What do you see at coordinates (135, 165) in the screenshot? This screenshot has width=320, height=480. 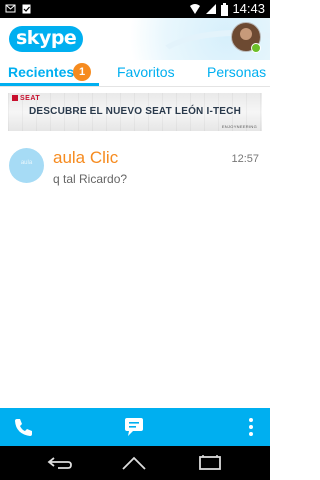 I see `conversation-item: aula aula Clic 12:57 q tal Ricardo?` at bounding box center [135, 165].